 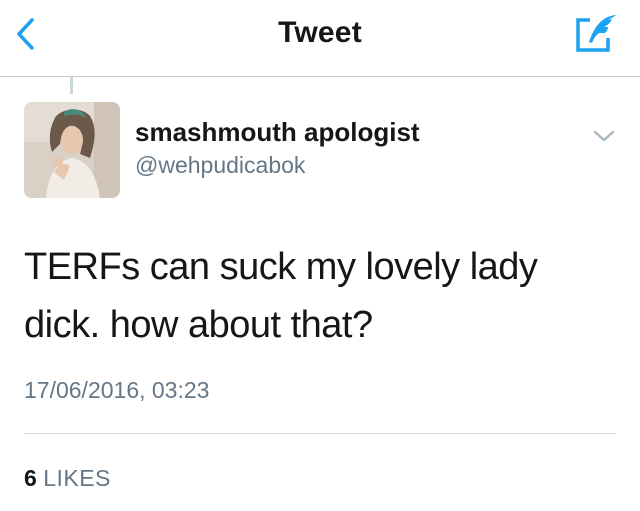 What do you see at coordinates (320, 32) in the screenshot?
I see `page-title: Tweet` at bounding box center [320, 32].